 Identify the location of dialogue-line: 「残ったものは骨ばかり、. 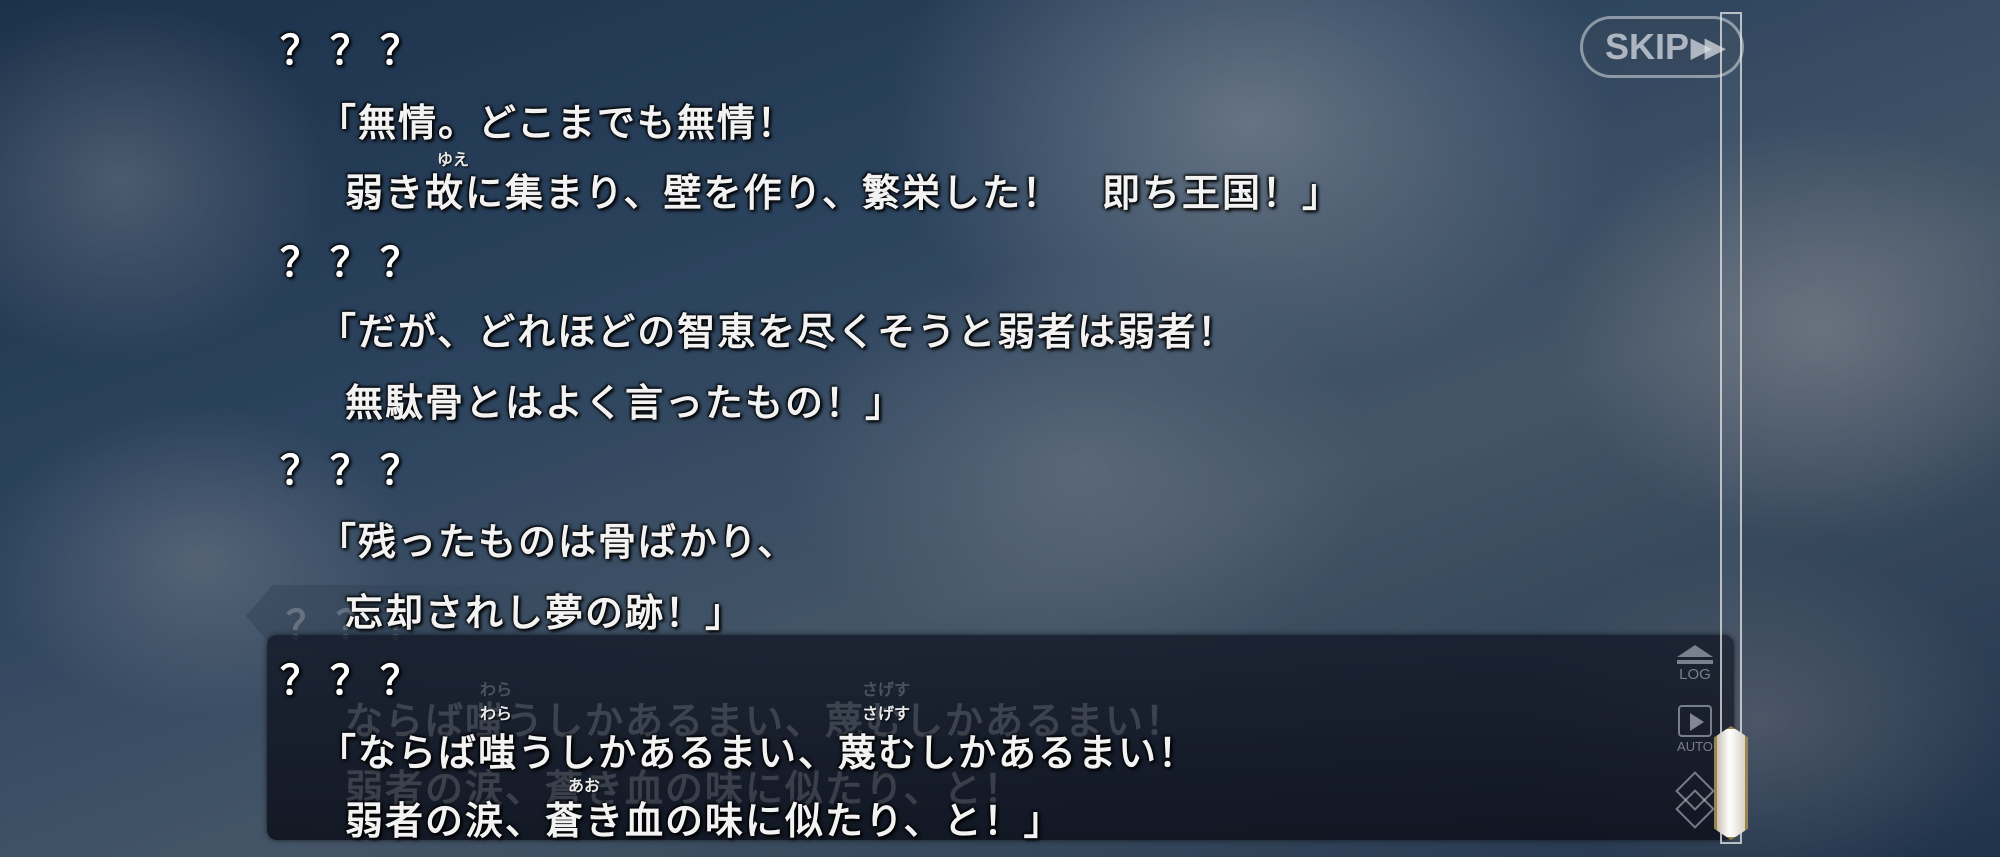
(558, 542).